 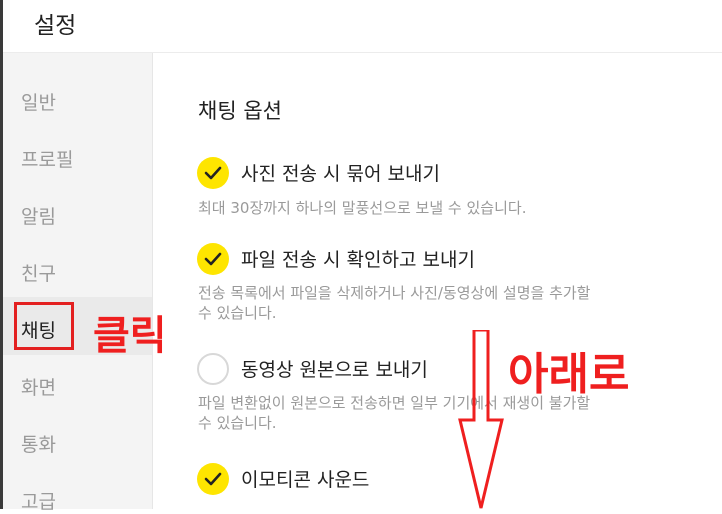 What do you see at coordinates (362, 208) in the screenshot?
I see `option-desc-line: 최대 30장까지 하나의 말풍선으로 보낼 수 있습니다.` at bounding box center [362, 208].